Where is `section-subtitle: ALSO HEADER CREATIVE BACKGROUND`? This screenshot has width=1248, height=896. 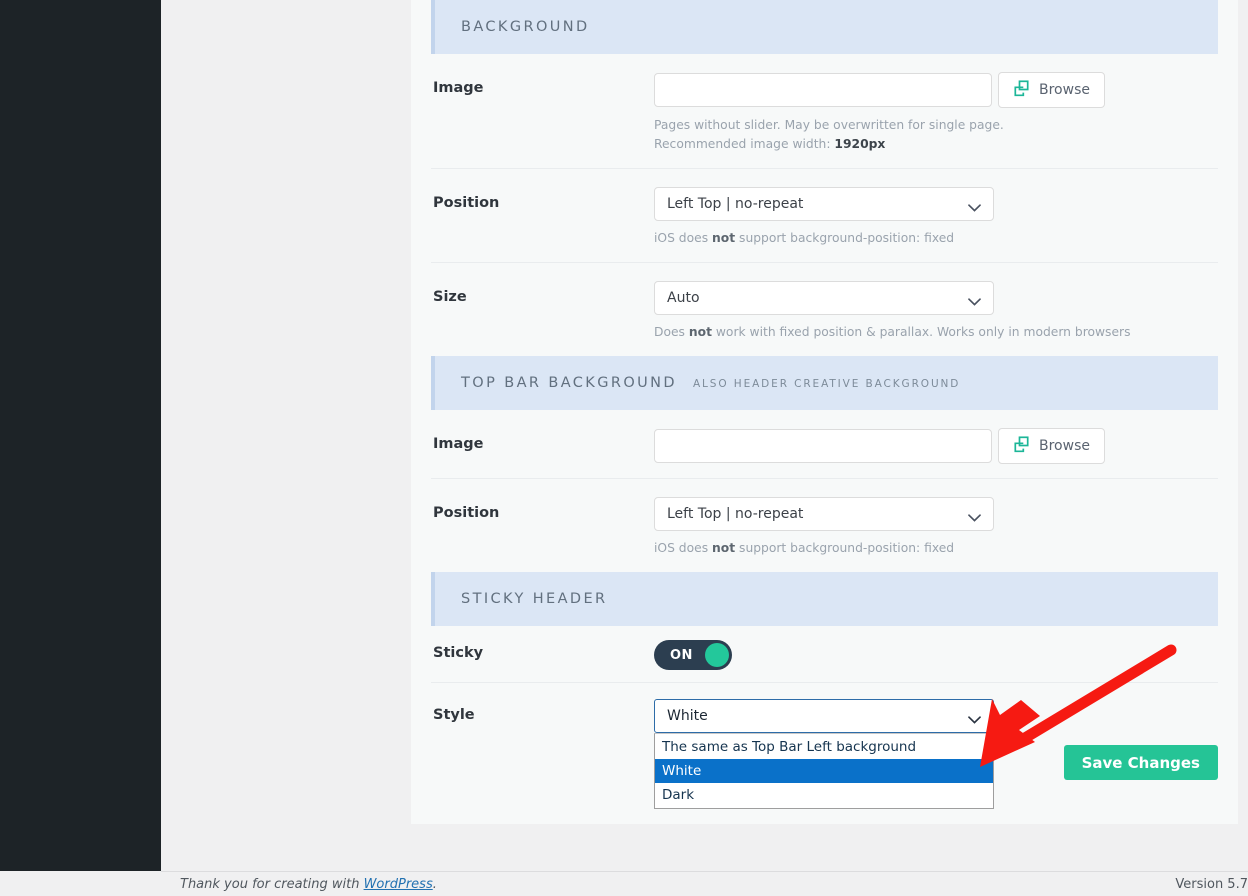 section-subtitle: ALSO HEADER CREATIVE BACKGROUND is located at coordinates (826, 384).